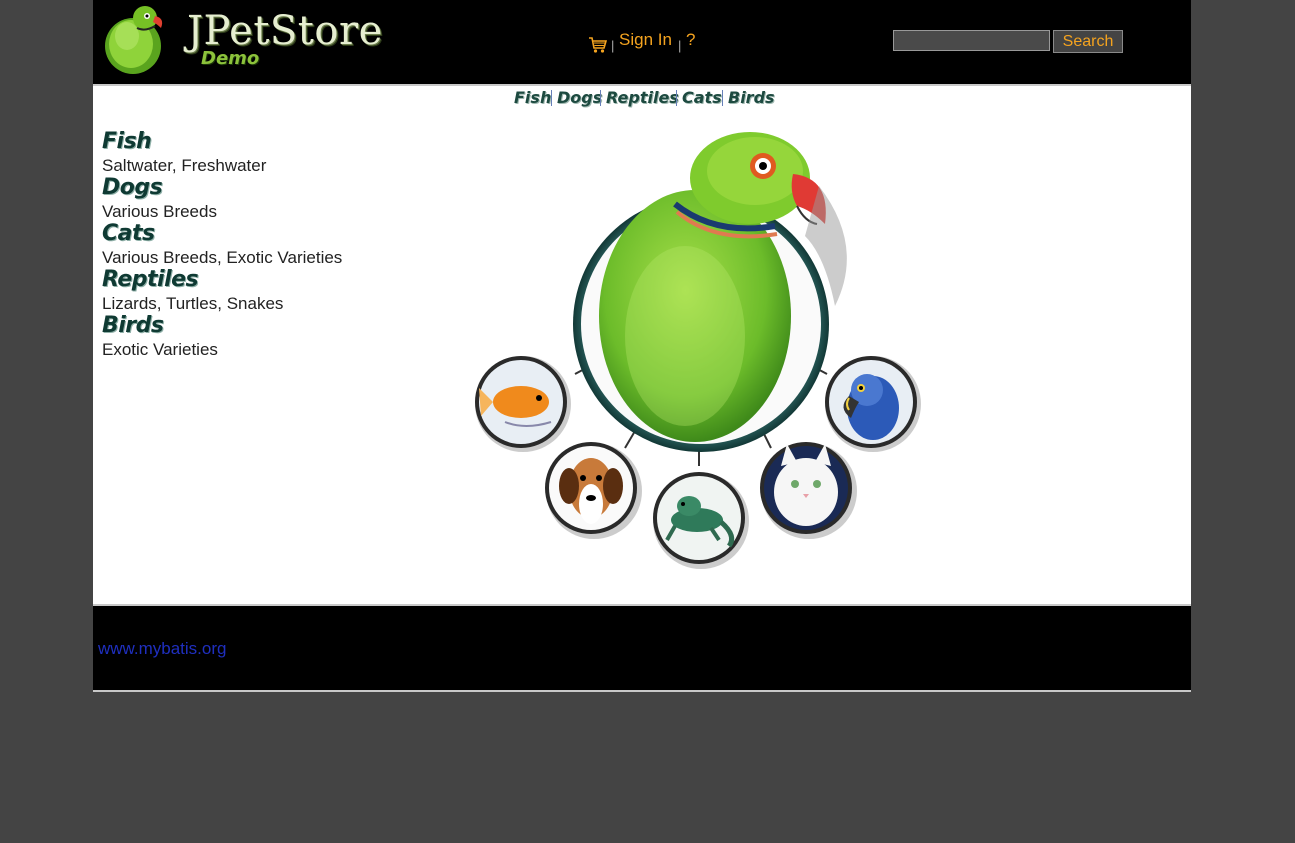 The width and height of the screenshot is (1295, 843). I want to click on quick-link-fish: Fish, so click(532, 97).